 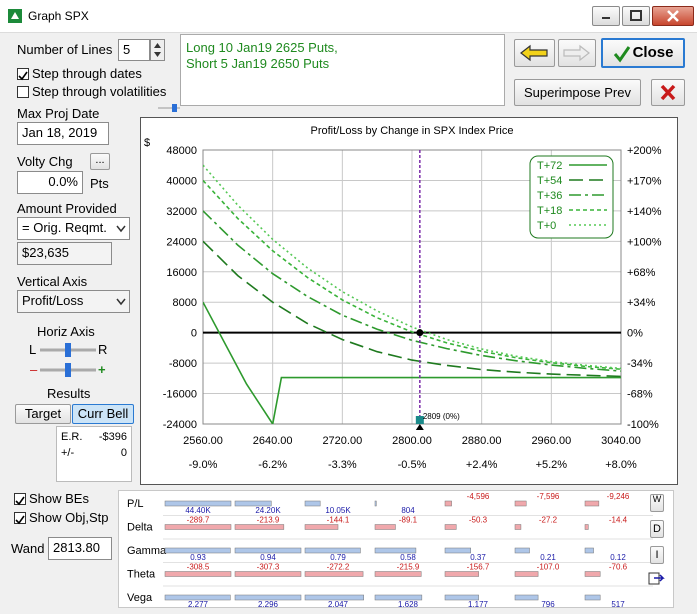 What do you see at coordinates (268, 520) in the screenshot?
I see `greek-value: -213.9` at bounding box center [268, 520].